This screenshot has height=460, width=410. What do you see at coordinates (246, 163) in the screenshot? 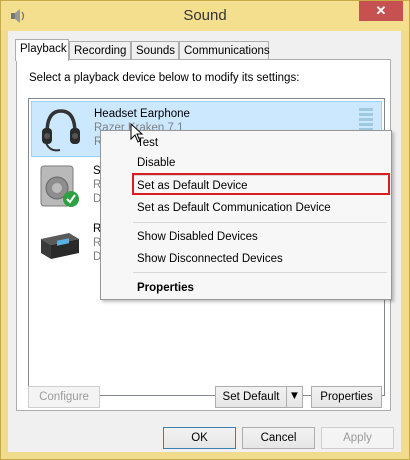
I see `menu-item-disable: Disable` at bounding box center [246, 163].